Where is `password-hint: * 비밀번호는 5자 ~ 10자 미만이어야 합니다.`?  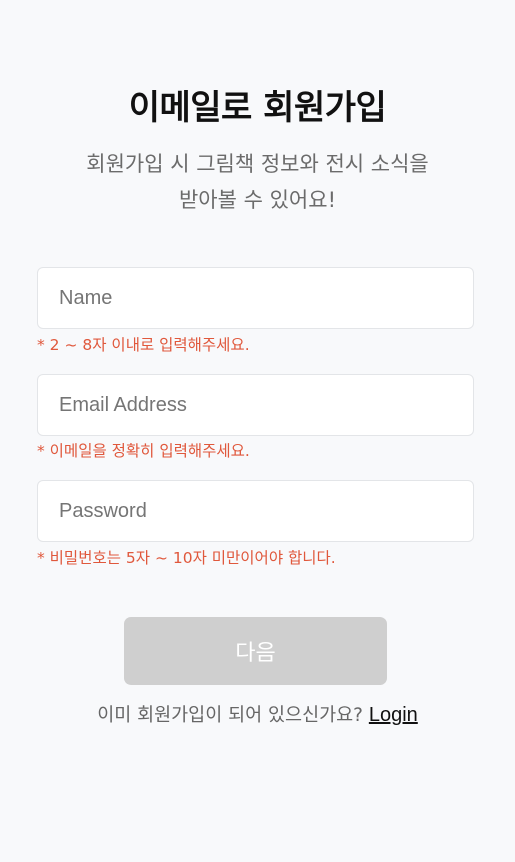 password-hint: * 비밀번호는 5자 ~ 10자 미만이어야 합니다. is located at coordinates (186, 558).